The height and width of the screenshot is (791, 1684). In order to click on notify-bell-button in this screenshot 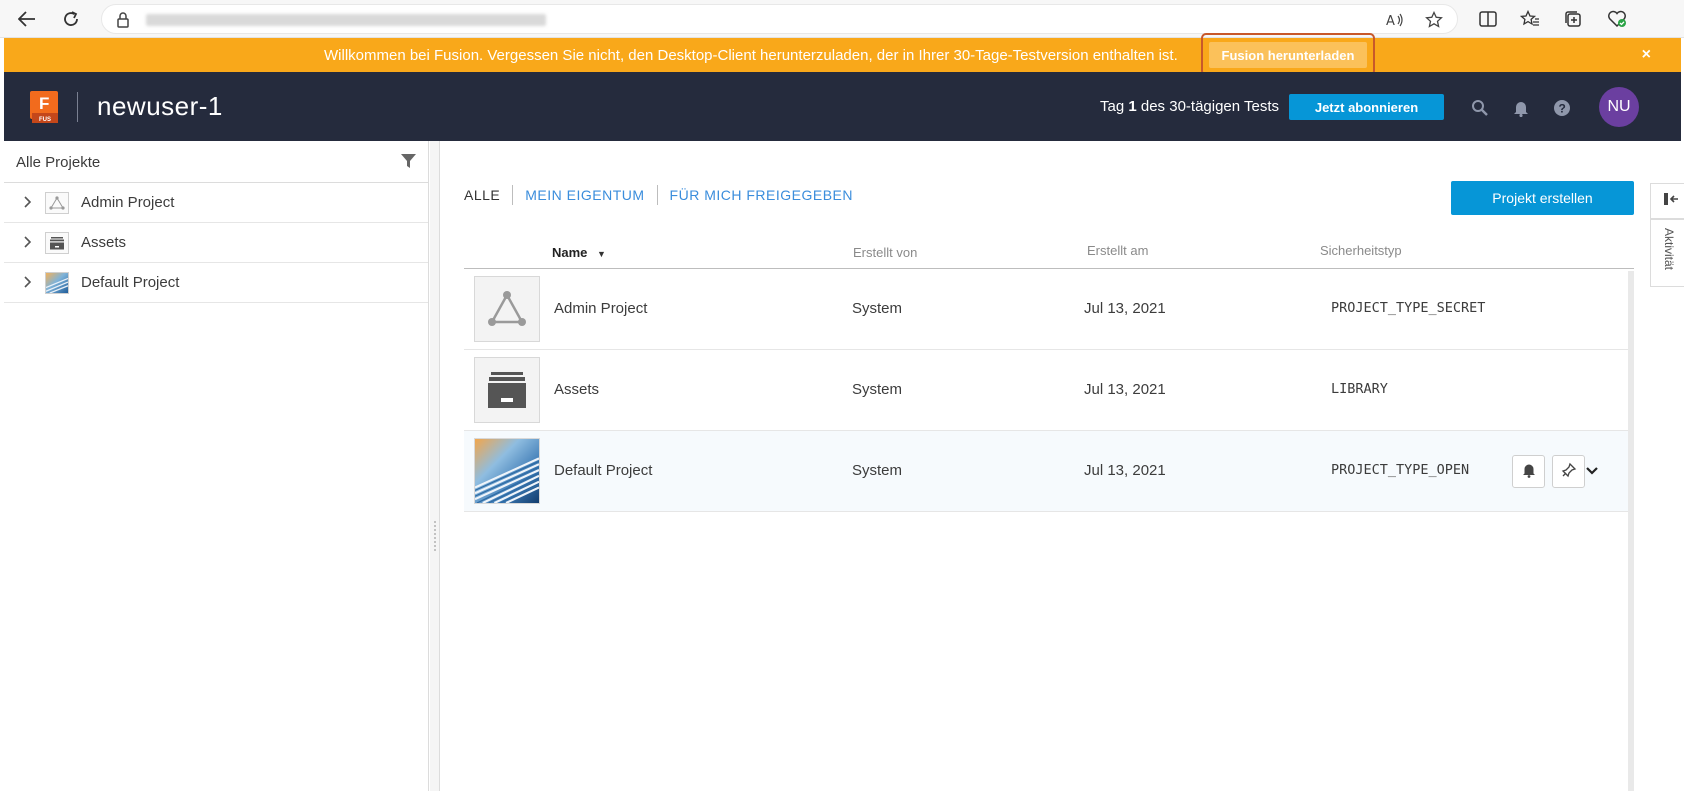, I will do `click(1528, 471)`.